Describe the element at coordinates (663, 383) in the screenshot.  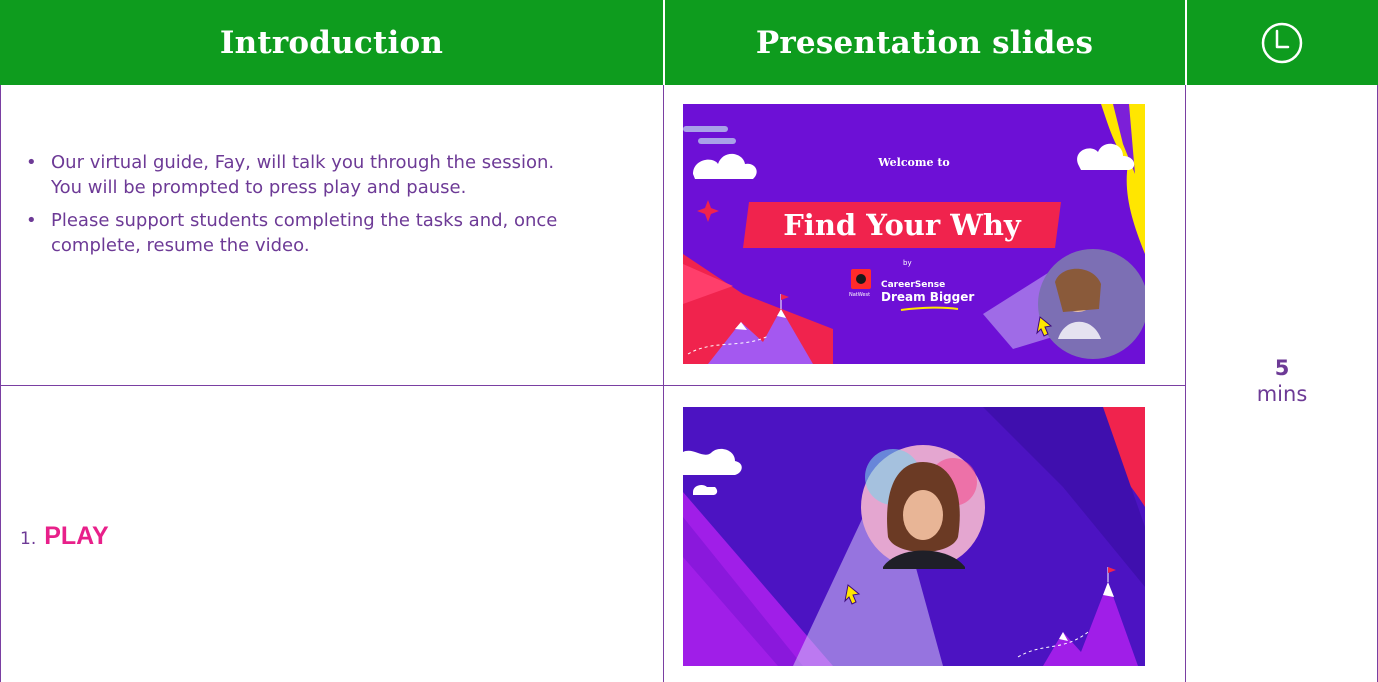
I see `table-divider-col1` at that location.